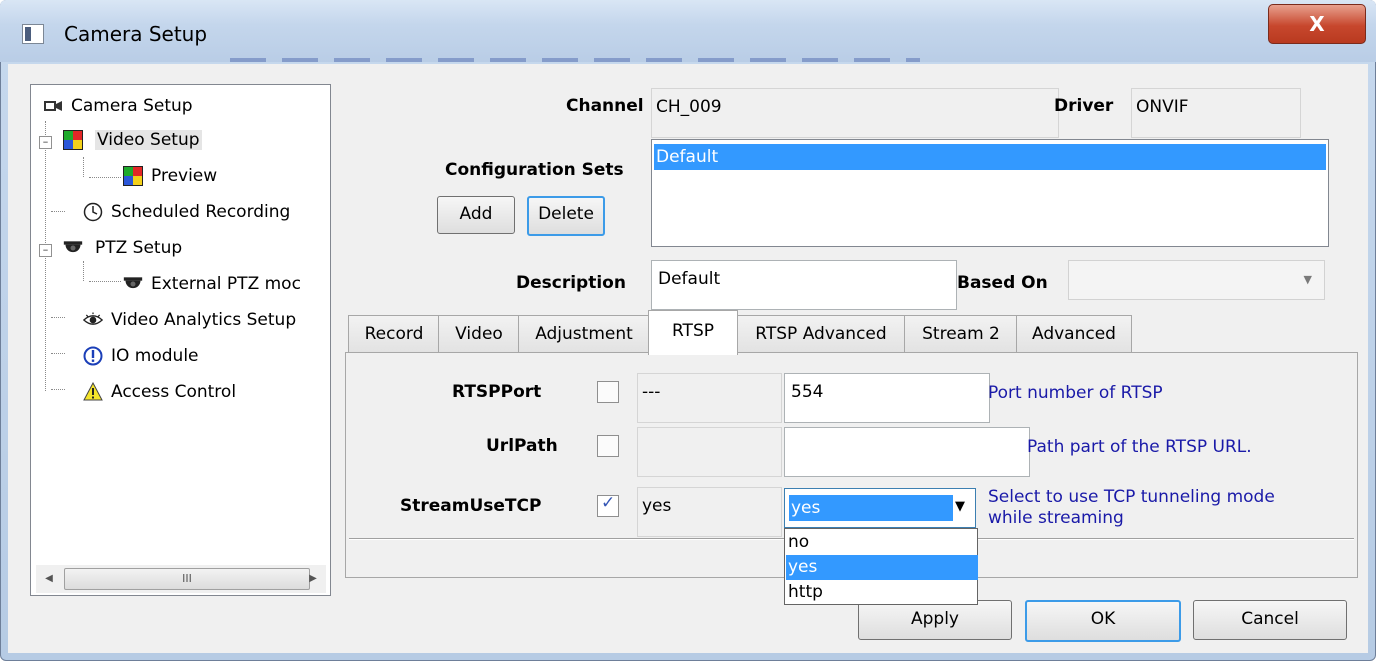  I want to click on tree-item-label: PTZ Setup, so click(139, 248).